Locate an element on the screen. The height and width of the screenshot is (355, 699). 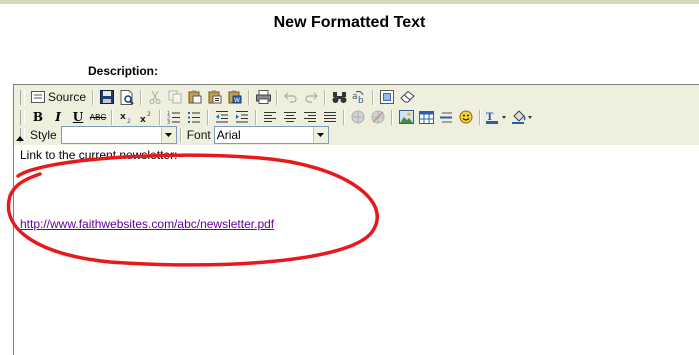
text-color-icon: T is located at coordinates (496, 118).